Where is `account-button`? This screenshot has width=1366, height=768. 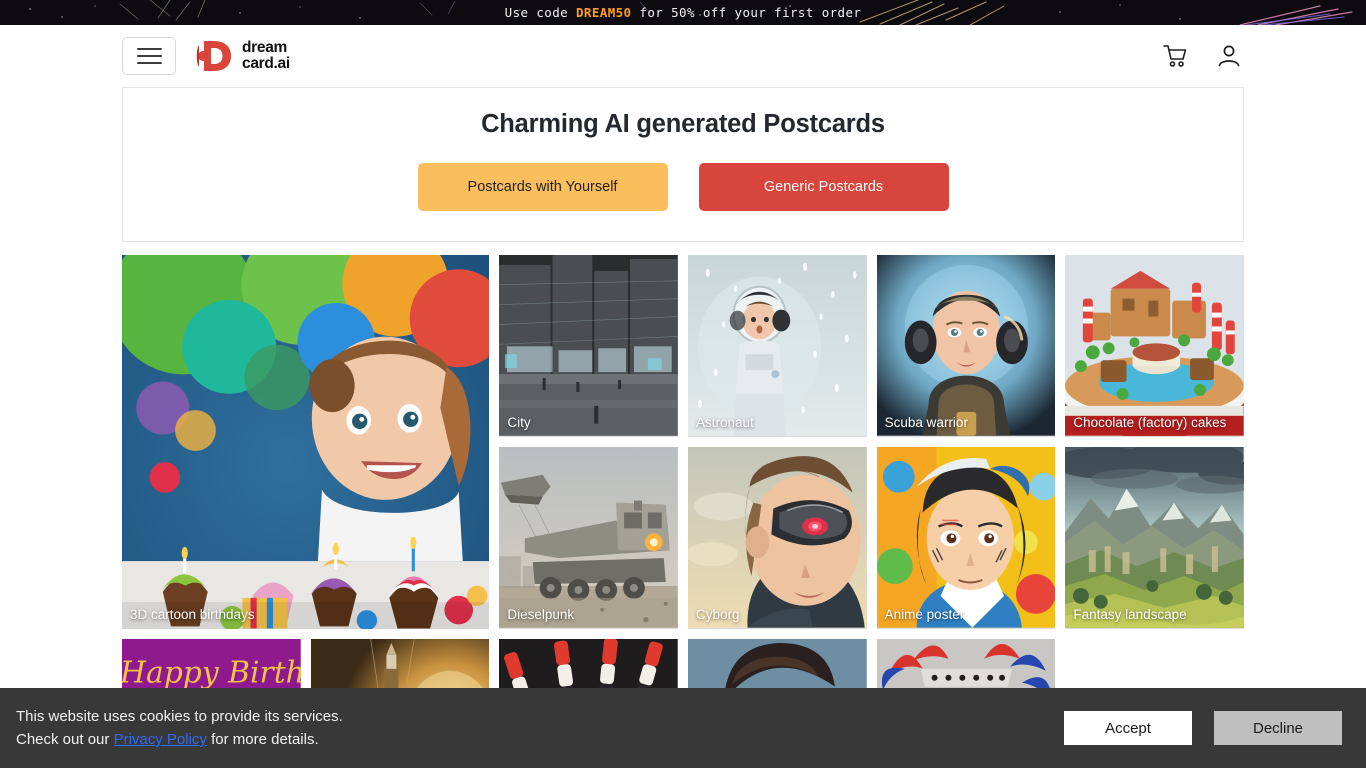
account-button is located at coordinates (1229, 56).